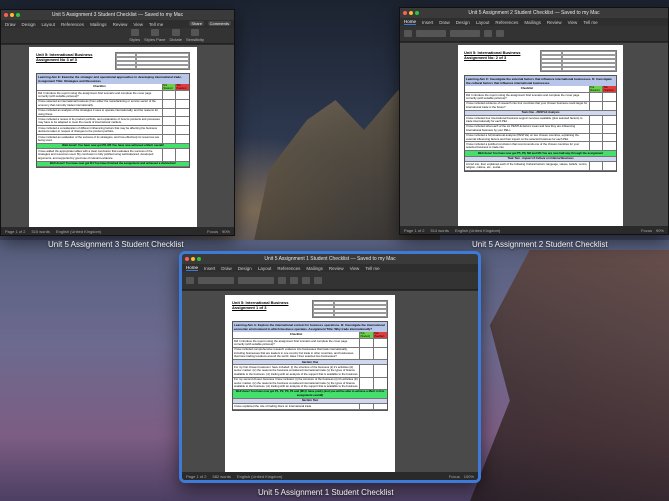 The width and height of the screenshot is (669, 501). Describe the element at coordinates (488, 33) in the screenshot. I see `styles-tool` at that location.